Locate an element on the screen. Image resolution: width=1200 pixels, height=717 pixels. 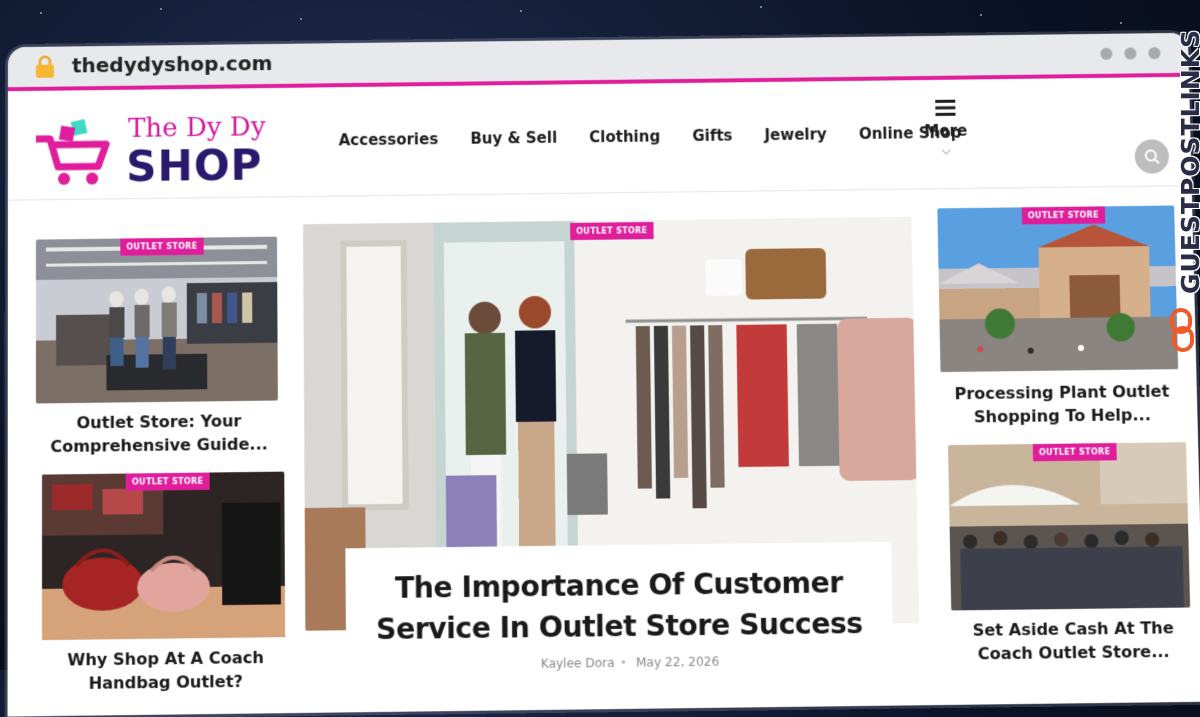
watermark-text: GUESTPOSTLINKS is located at coordinates (1188, 161).